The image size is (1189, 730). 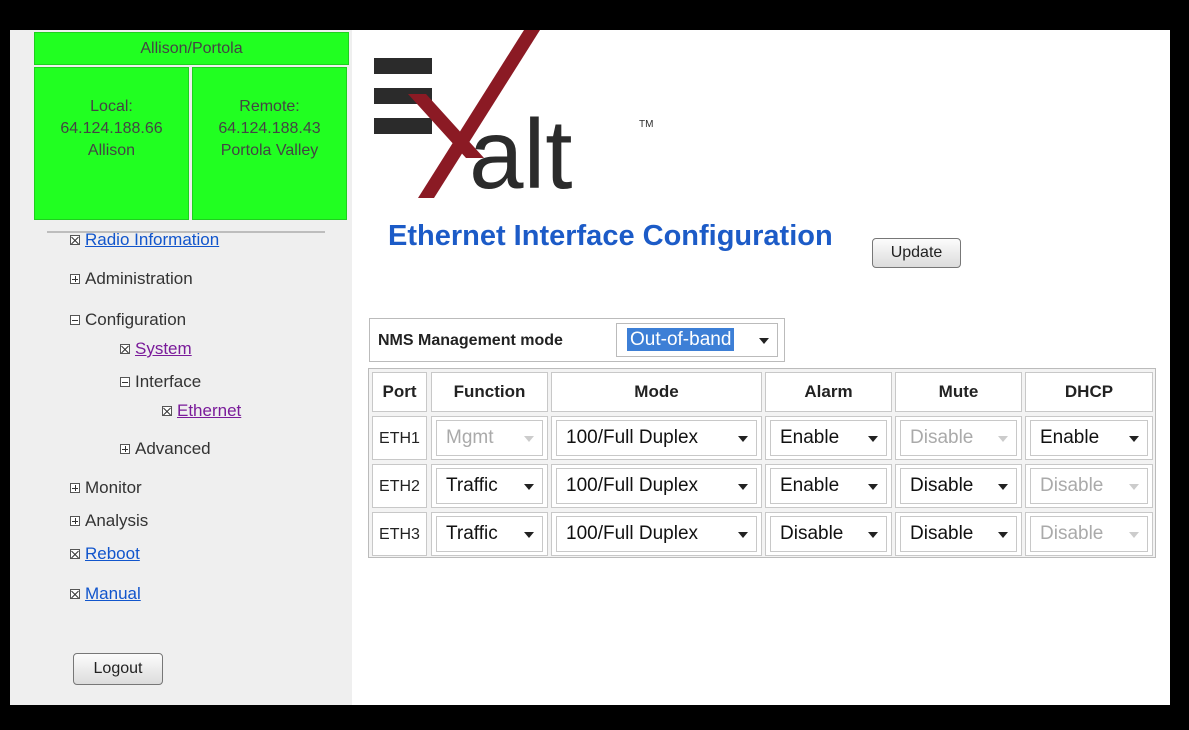 I want to click on function-select-eth1: Mgmt, so click(x=489, y=438).